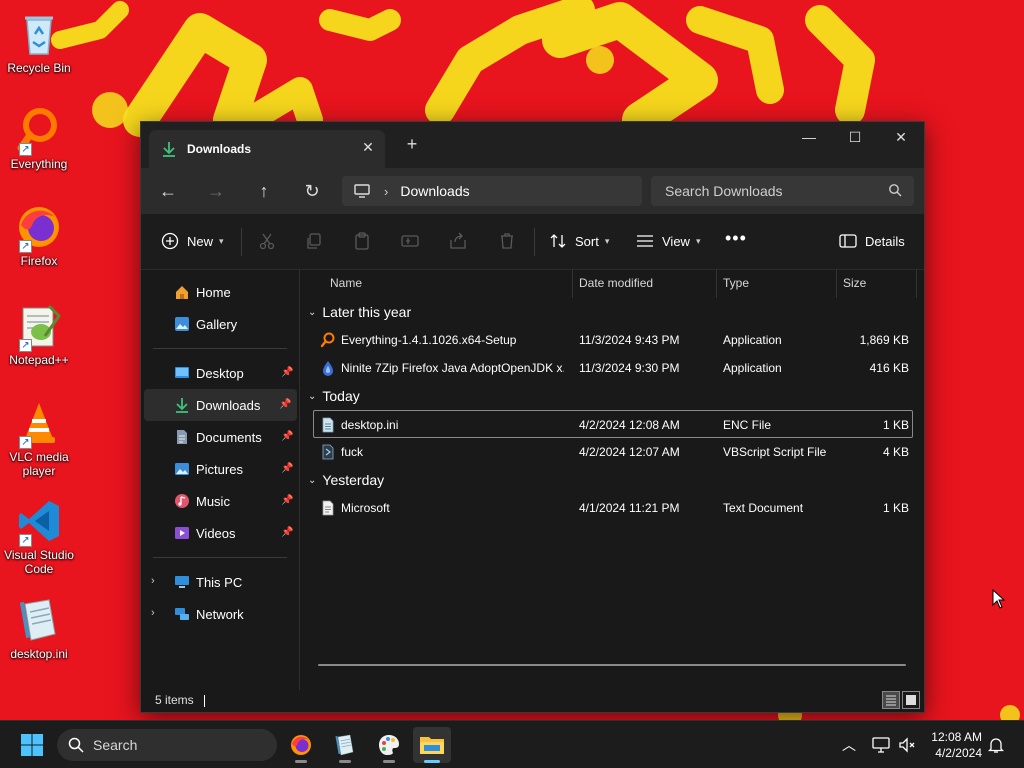 The width and height of the screenshot is (1024, 768). I want to click on details-view-button, so click(891, 700).